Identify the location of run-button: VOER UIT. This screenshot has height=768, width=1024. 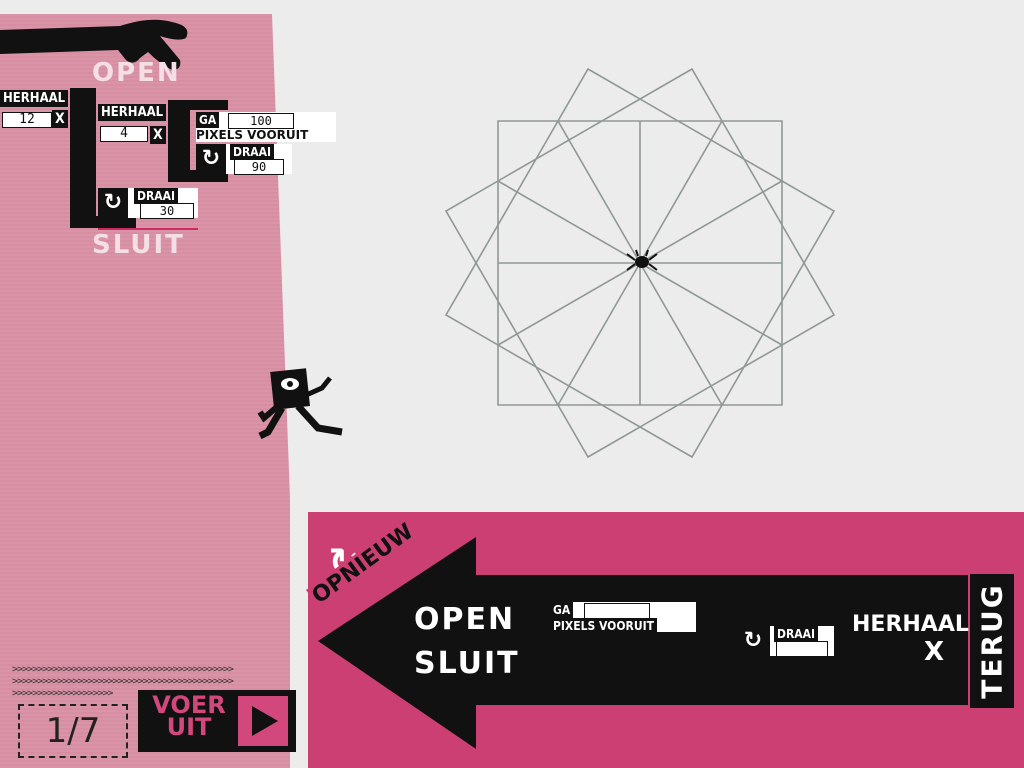
(217, 721).